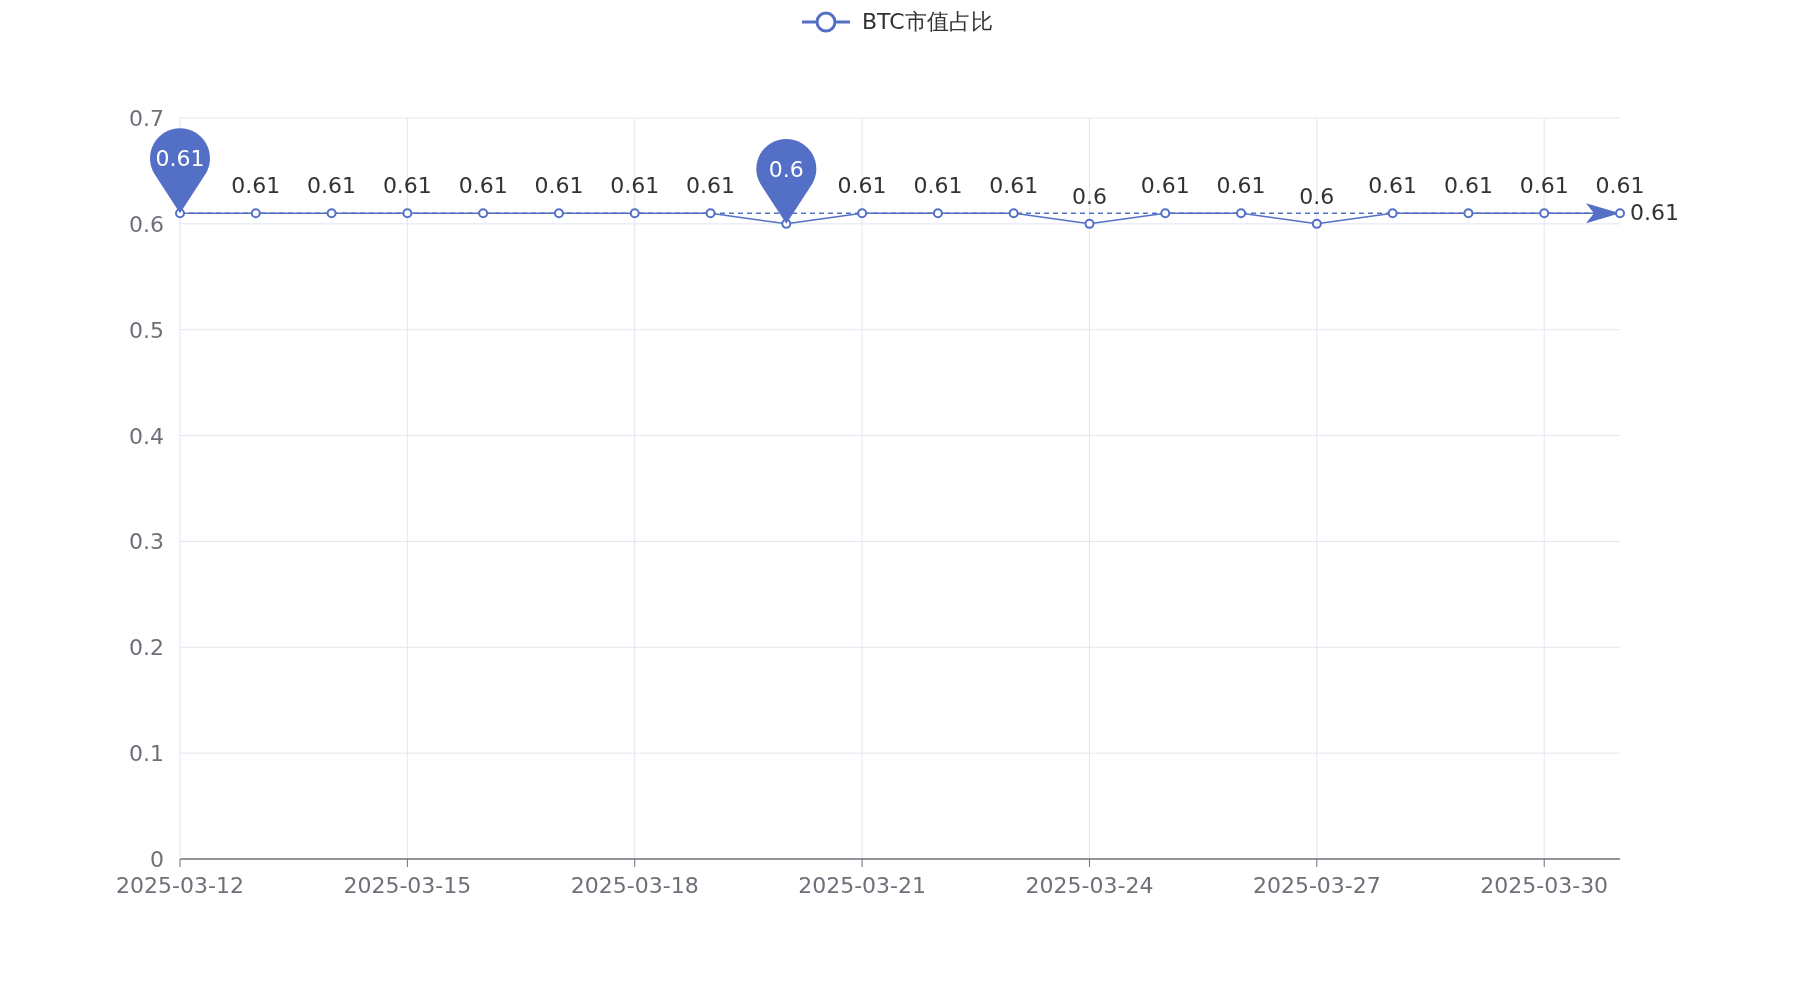 This screenshot has width=1800, height=1000. I want to click on axis-label: 0, so click(157, 859).